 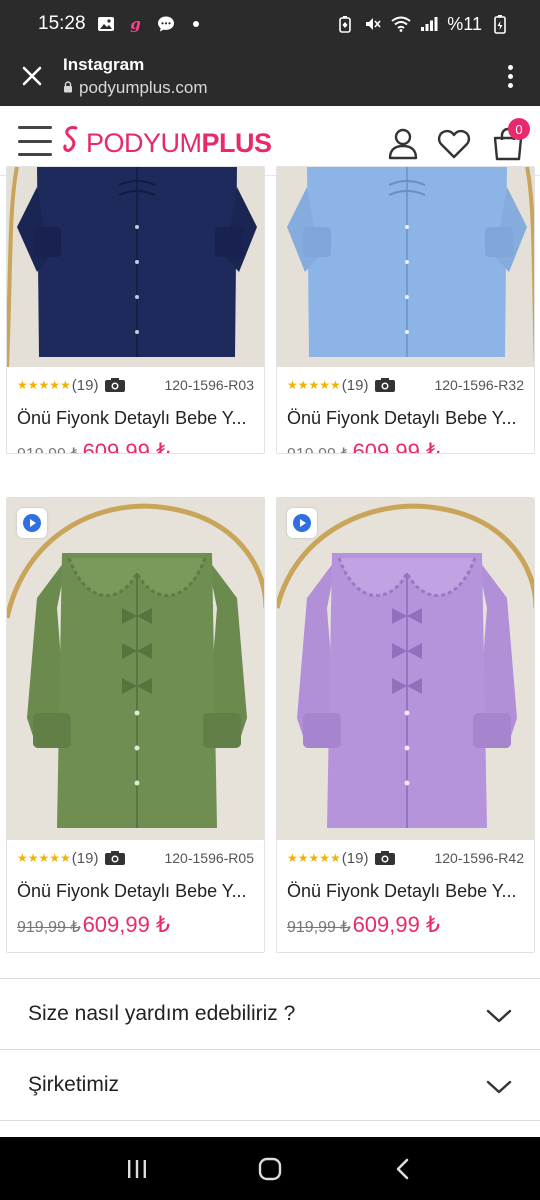 I want to click on accordion-label: Şirketimiz, so click(x=74, y=1084).